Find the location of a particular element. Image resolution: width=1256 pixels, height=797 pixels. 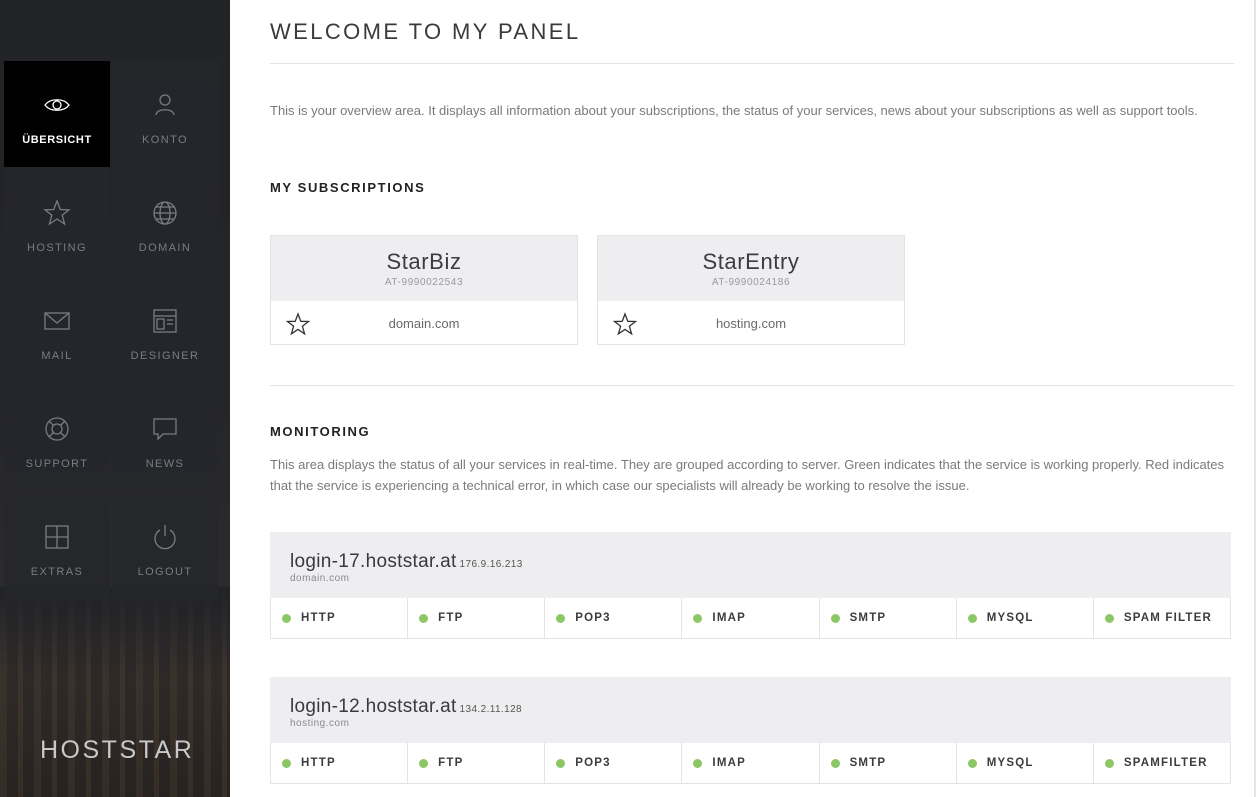

subscription-name: StarEntry is located at coordinates (751, 261).